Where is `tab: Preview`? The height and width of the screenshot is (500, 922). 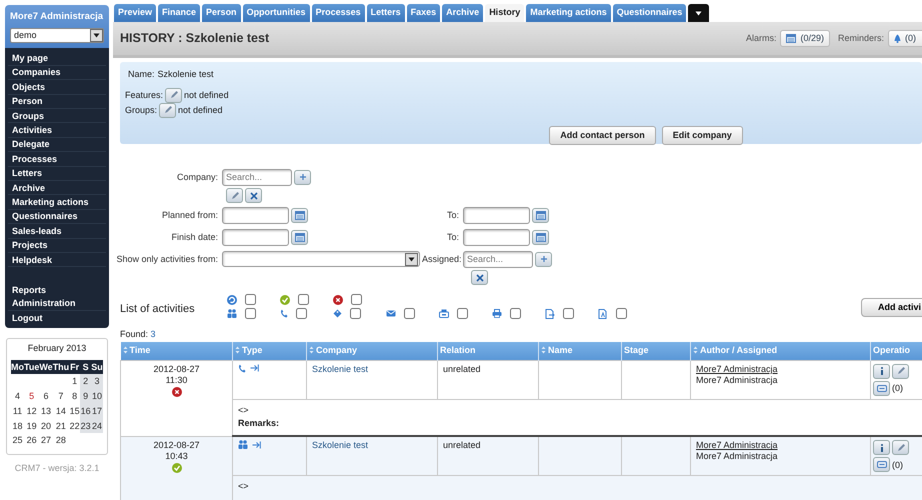
tab: Preview is located at coordinates (135, 13).